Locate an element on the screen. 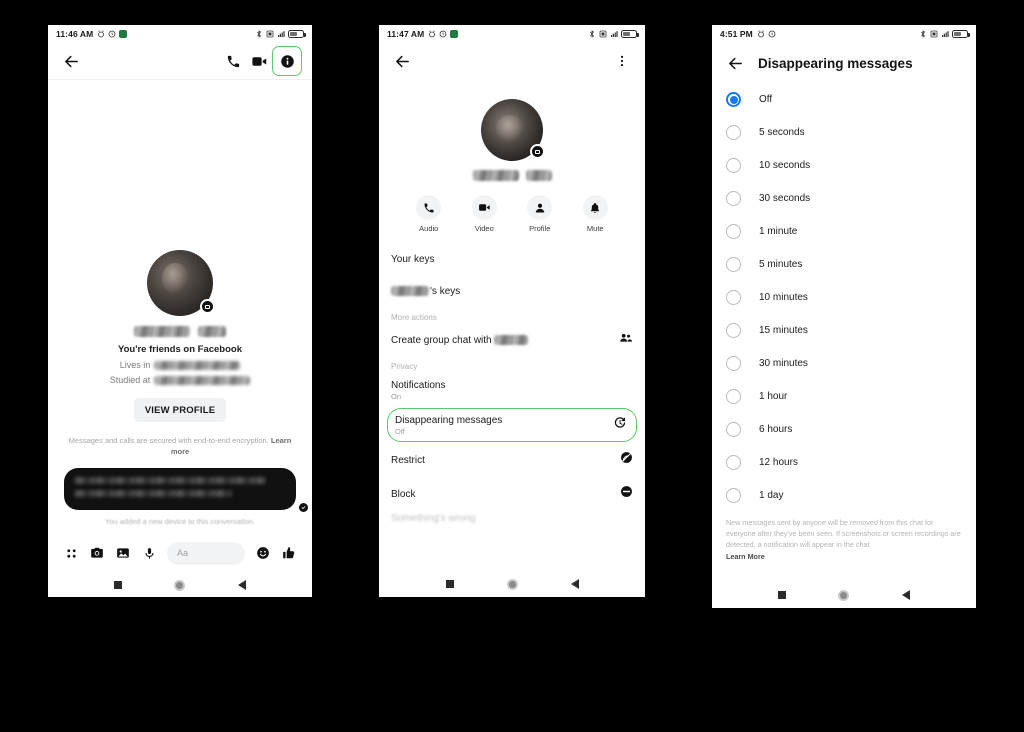 Image resolution: width=1024 pixels, height=732 pixels. status-bar-2: 11:47 AM is located at coordinates (512, 34).